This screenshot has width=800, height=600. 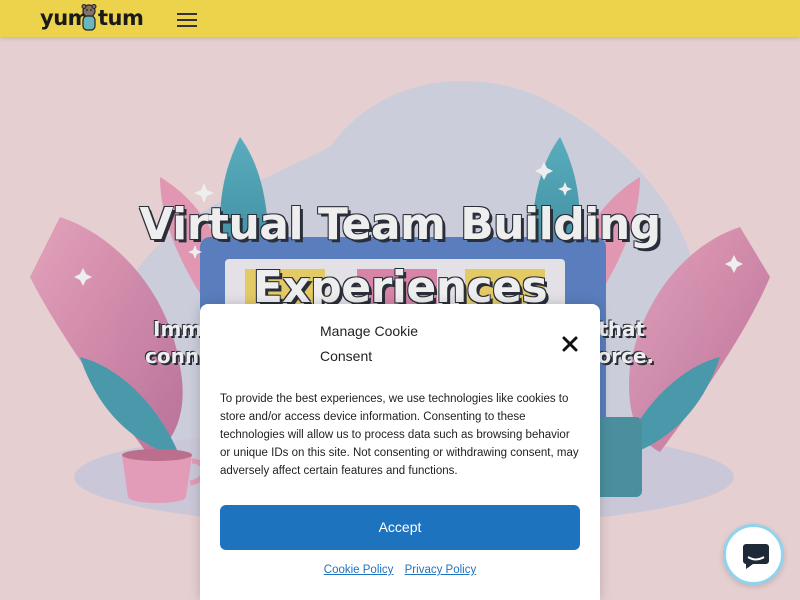 I want to click on policy-links: Cookie Policy Privacy Policy, so click(x=400, y=570).